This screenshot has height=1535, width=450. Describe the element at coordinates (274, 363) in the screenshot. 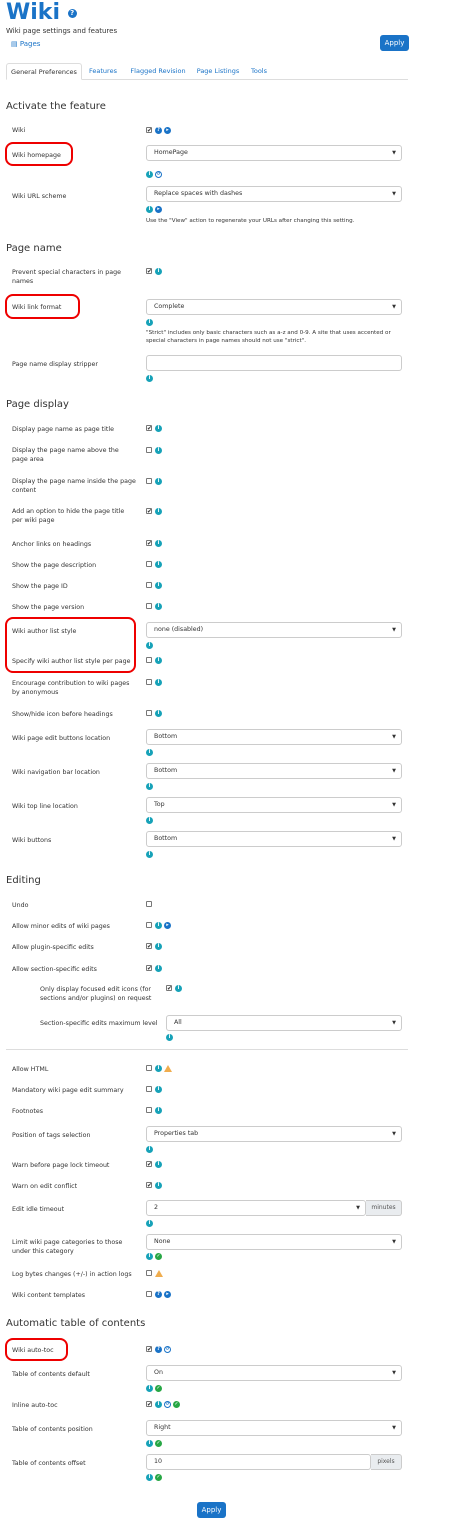

I see `display-stripper-input` at that location.